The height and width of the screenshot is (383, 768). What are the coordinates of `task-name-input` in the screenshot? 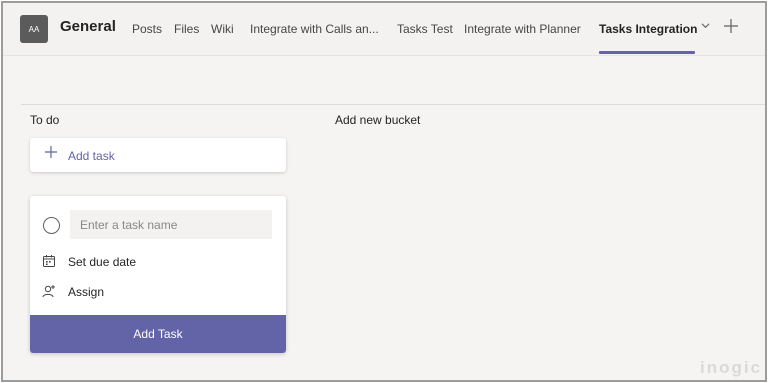 It's located at (171, 224).